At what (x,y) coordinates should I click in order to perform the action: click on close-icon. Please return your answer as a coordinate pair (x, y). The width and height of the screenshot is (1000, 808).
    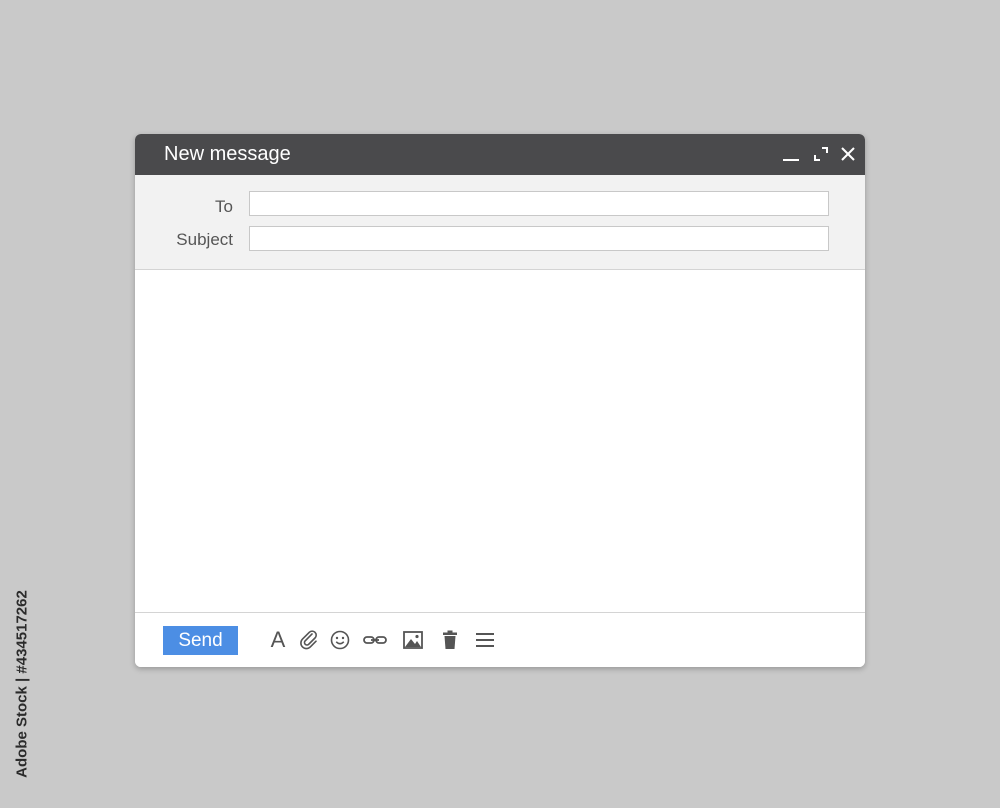
    Looking at the image, I should click on (848, 154).